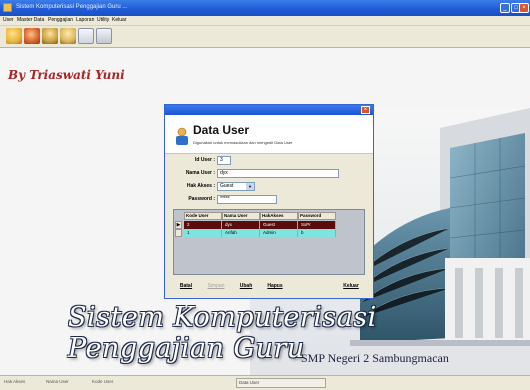  Describe the element at coordinates (241, 225) in the screenshot. I see `table-cell: dyx` at that location.